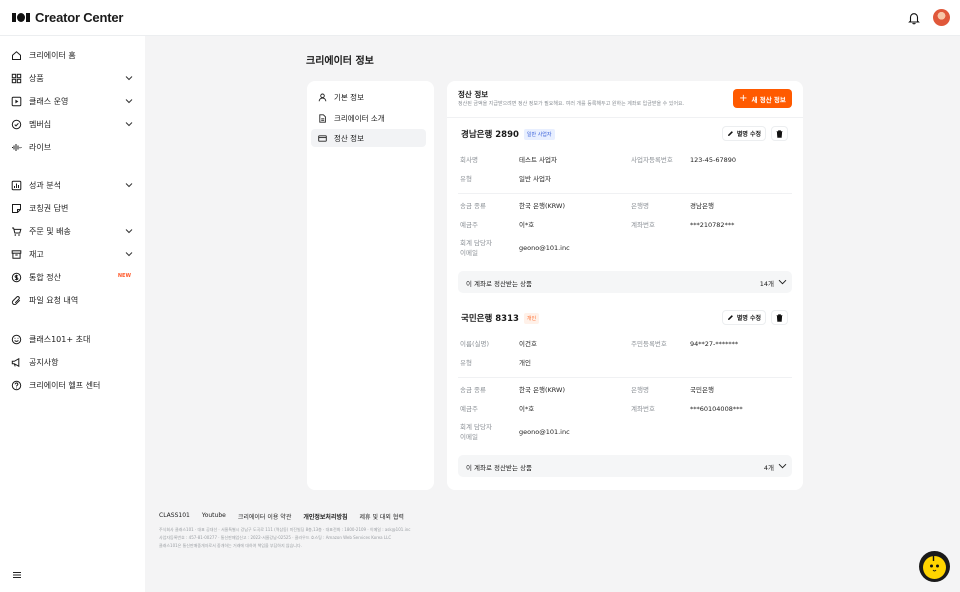 The image size is (960, 592). Describe the element at coordinates (914, 18) in the screenshot. I see `notification-bell-icon` at that location.